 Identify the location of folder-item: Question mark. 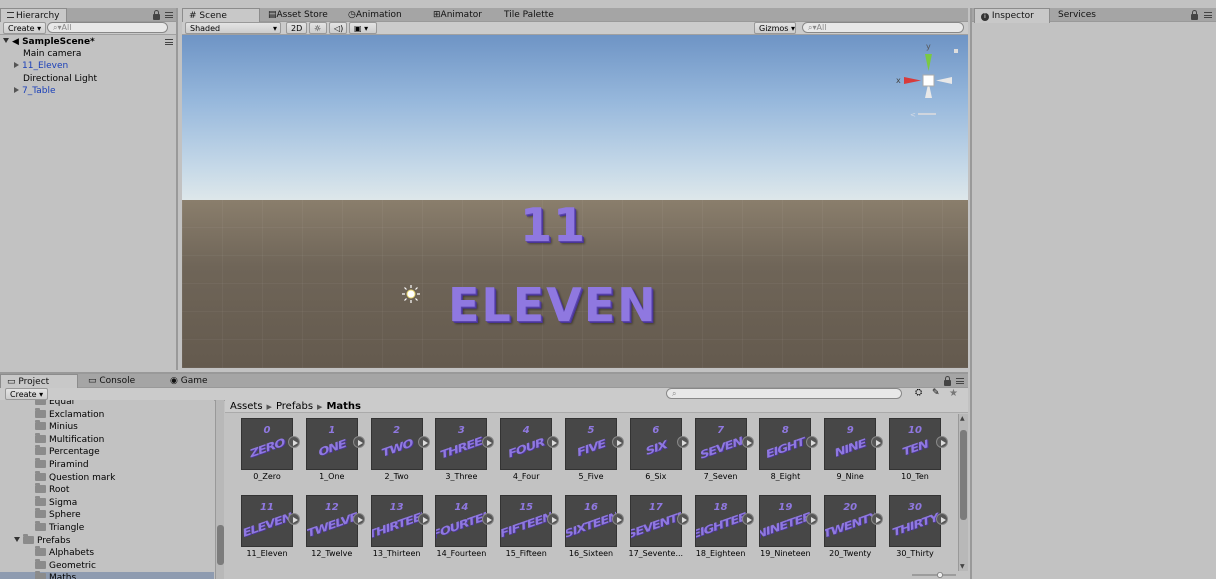
(107, 477).